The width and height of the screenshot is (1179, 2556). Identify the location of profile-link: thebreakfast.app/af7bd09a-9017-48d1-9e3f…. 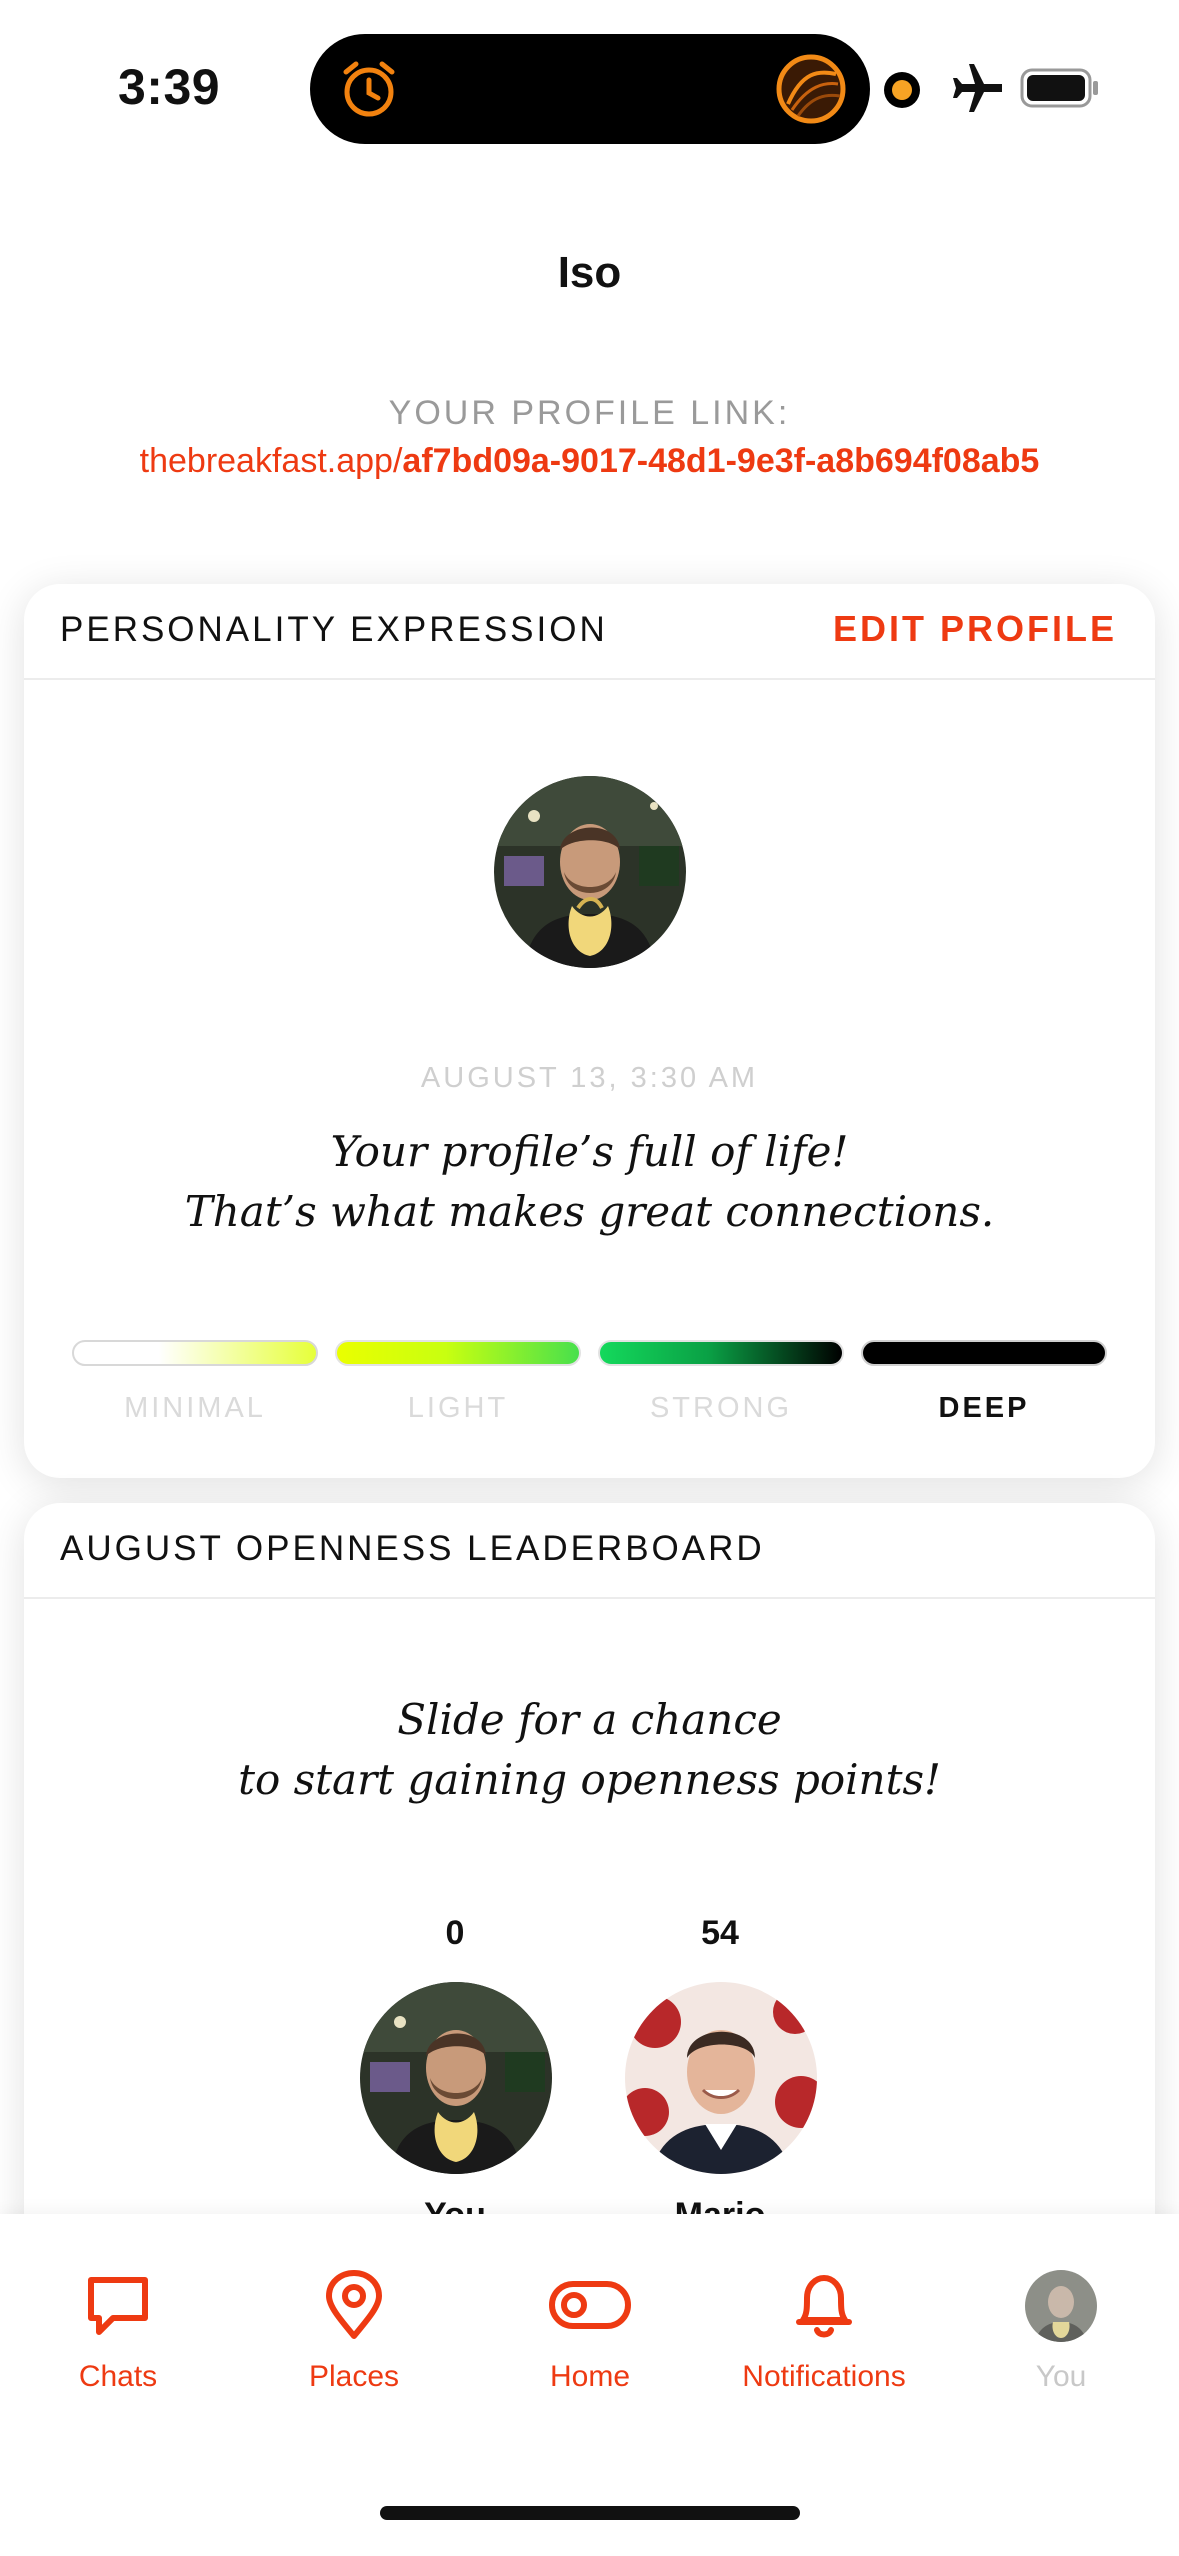
(589, 461).